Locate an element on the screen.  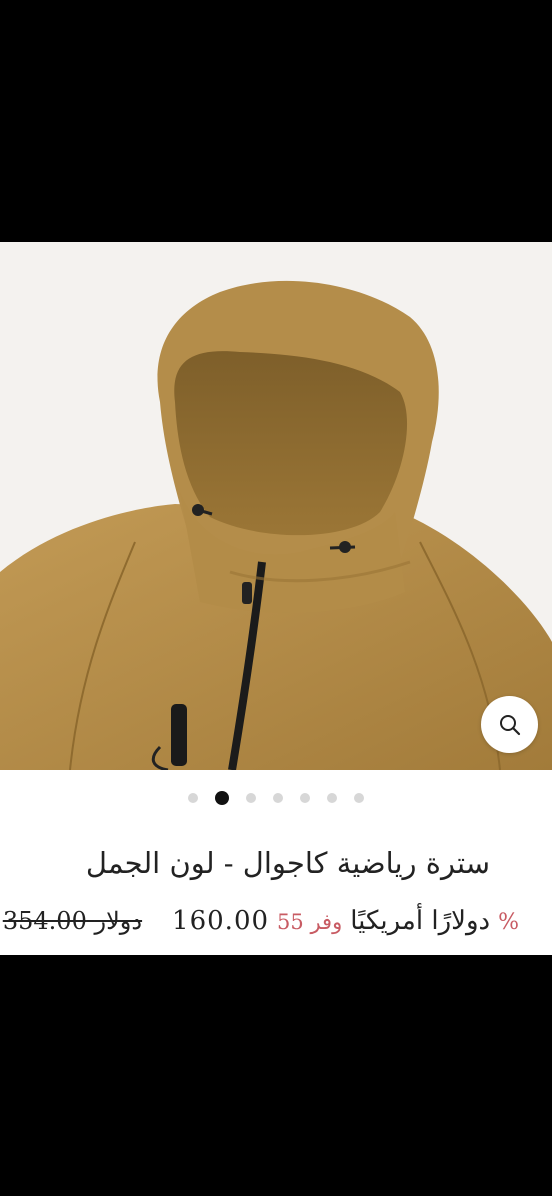
currency-label: دولارًا أمريكيًا is located at coordinates (420, 921).